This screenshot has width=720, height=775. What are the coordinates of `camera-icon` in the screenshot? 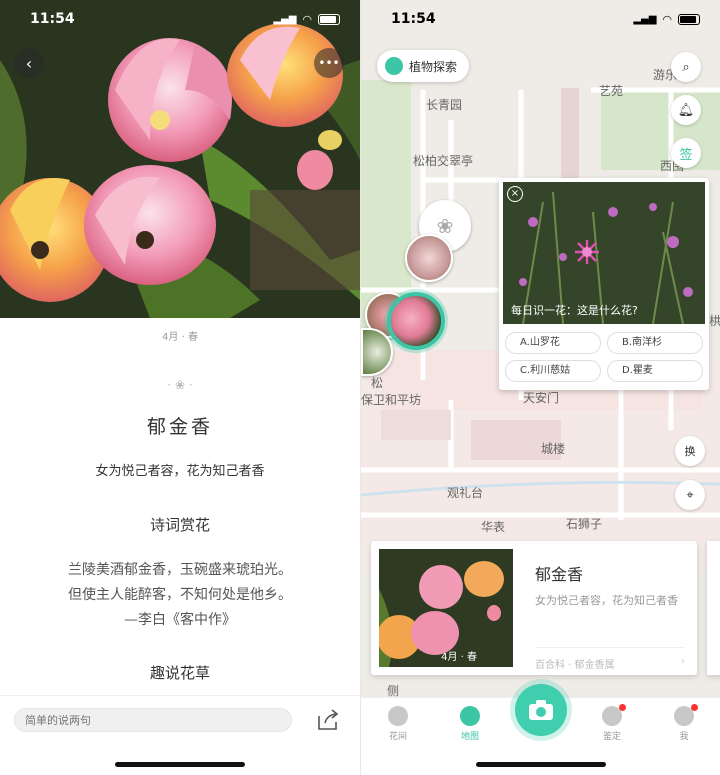 It's located at (541, 710).